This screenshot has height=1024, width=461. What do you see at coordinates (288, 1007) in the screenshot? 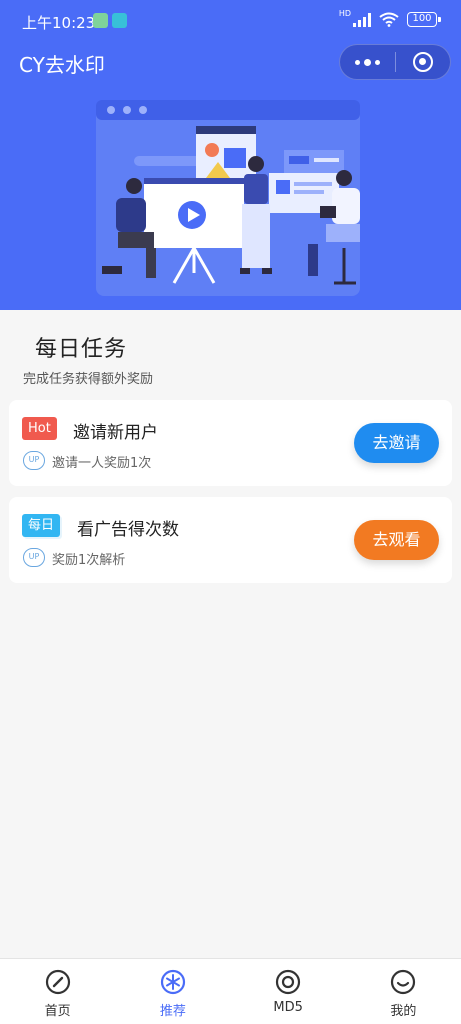
I see `tab-label: MD5` at bounding box center [288, 1007].